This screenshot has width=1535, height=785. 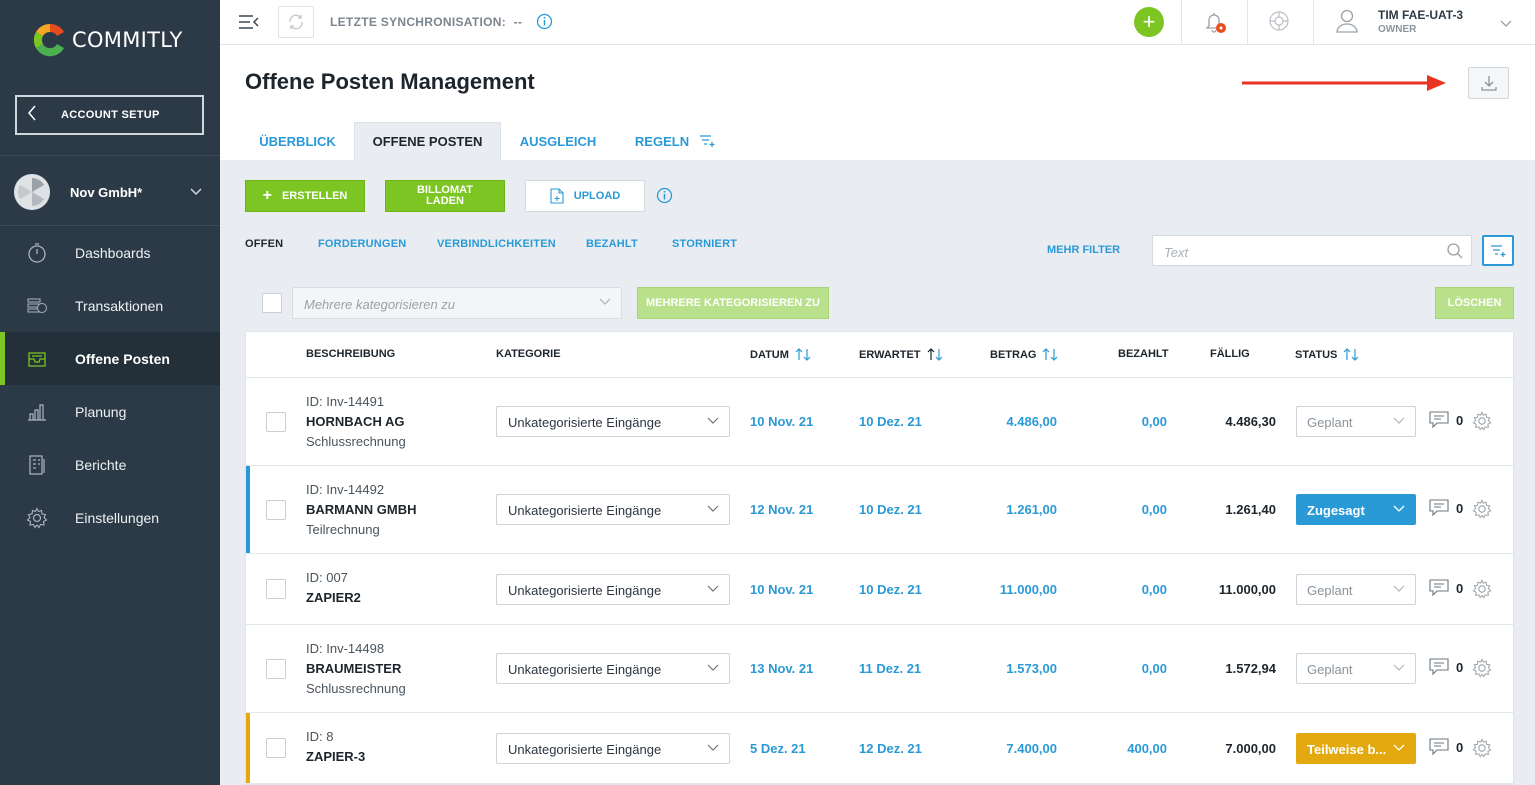 I want to click on filter-button, so click(x=1498, y=250).